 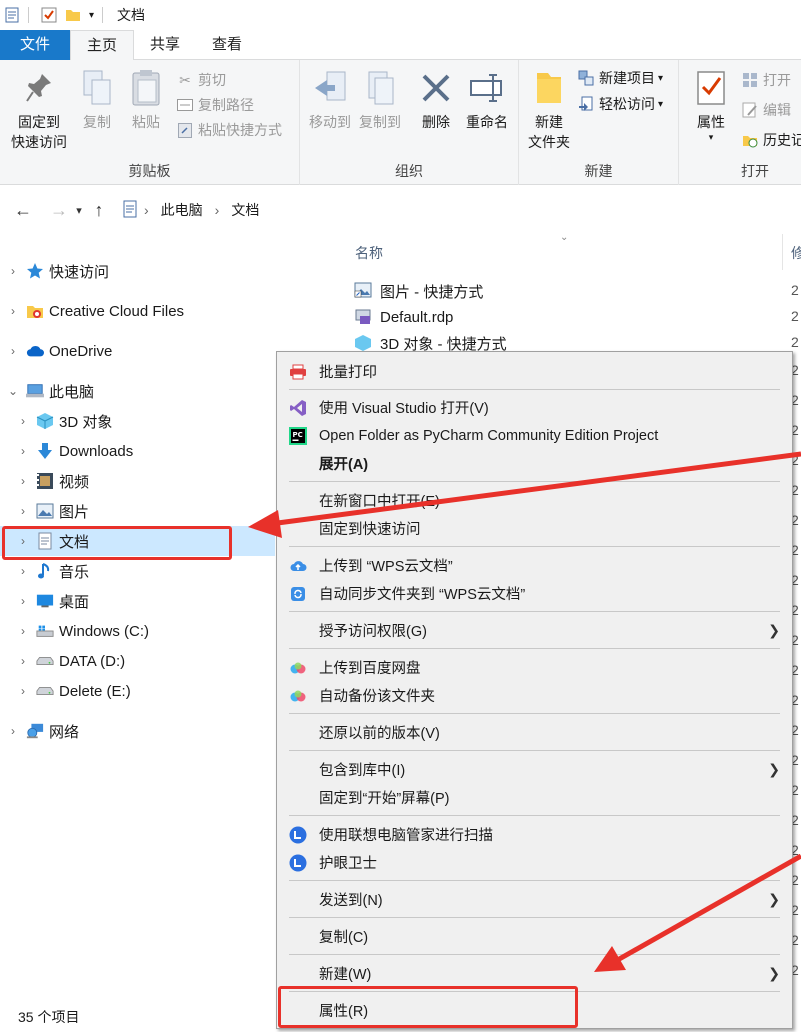 What do you see at coordinates (79, 210) in the screenshot?
I see `recent-chevron-icon: ▾` at bounding box center [79, 210].